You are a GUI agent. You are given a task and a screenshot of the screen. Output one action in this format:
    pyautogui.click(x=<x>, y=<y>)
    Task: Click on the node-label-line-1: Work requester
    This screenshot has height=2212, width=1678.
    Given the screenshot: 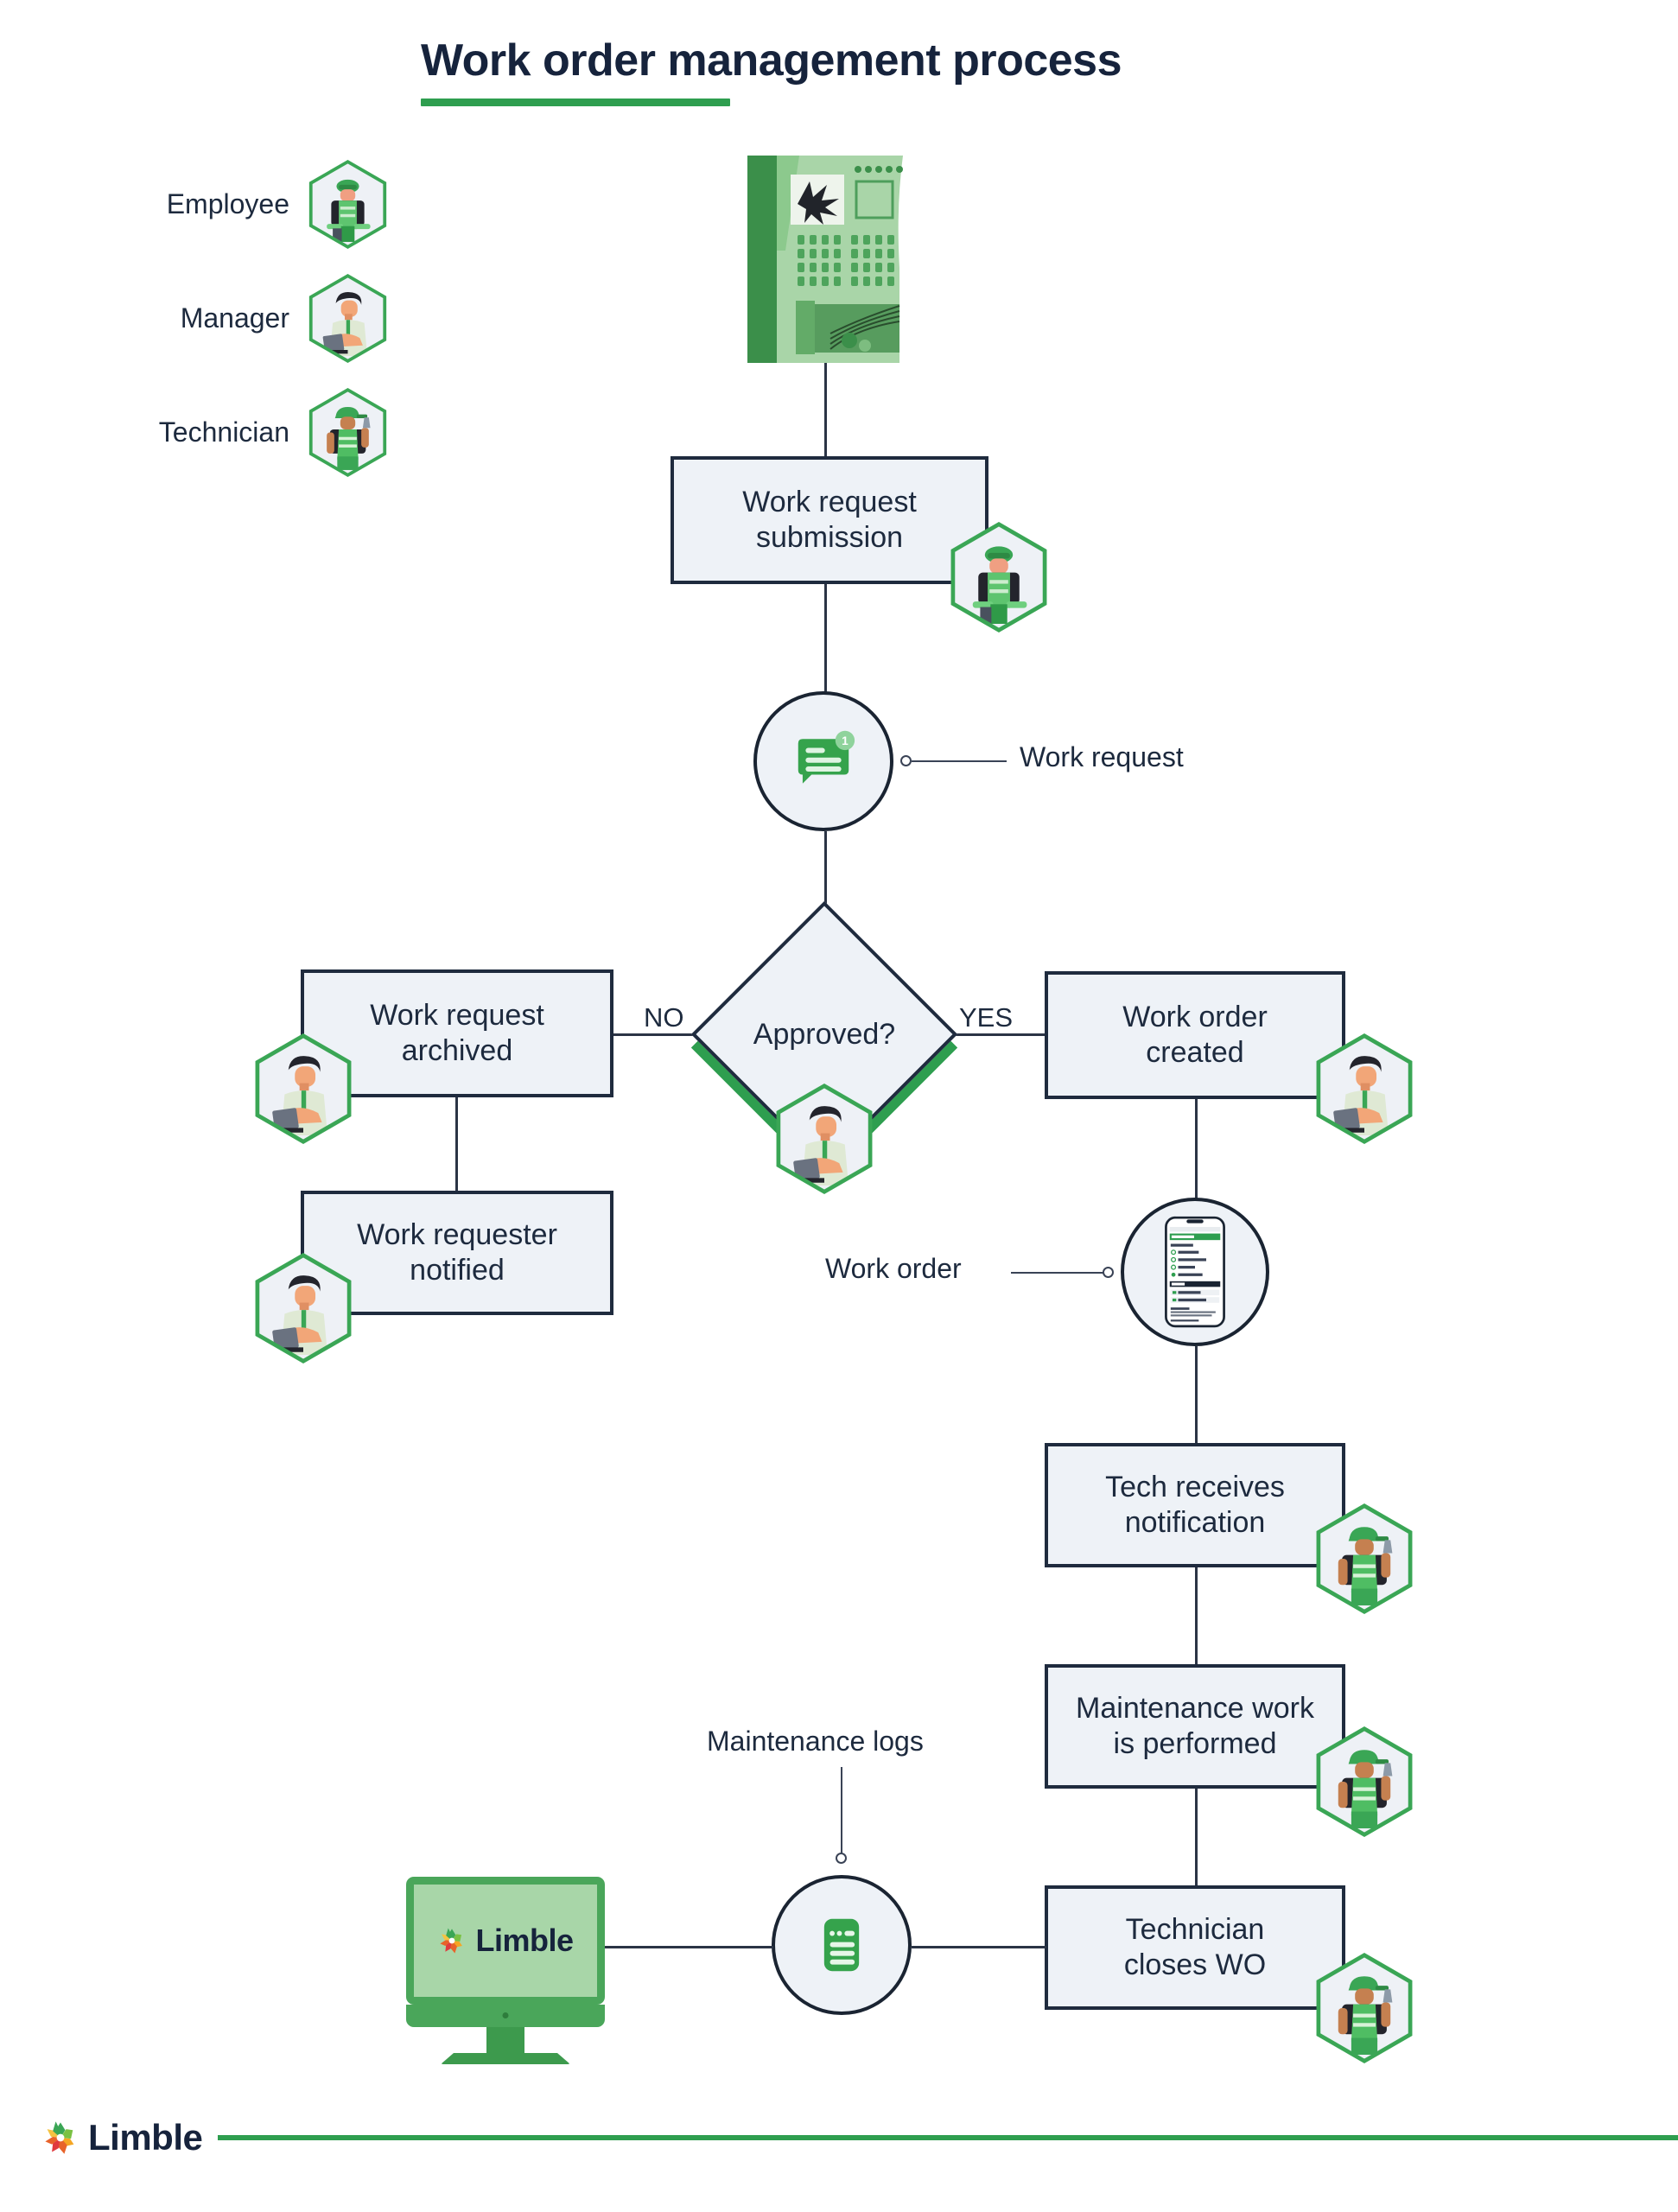 What is the action you would take?
    pyautogui.click(x=457, y=1234)
    